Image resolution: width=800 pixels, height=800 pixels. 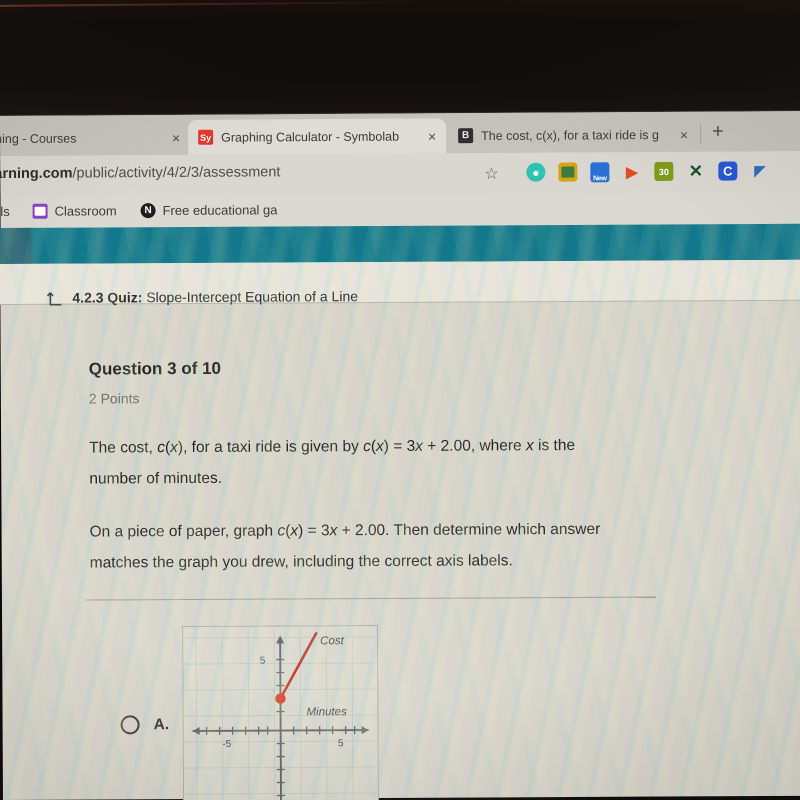 What do you see at coordinates (310, 137) in the screenshot?
I see `tab-2-label: Graphing Calculator - Symbolab` at bounding box center [310, 137].